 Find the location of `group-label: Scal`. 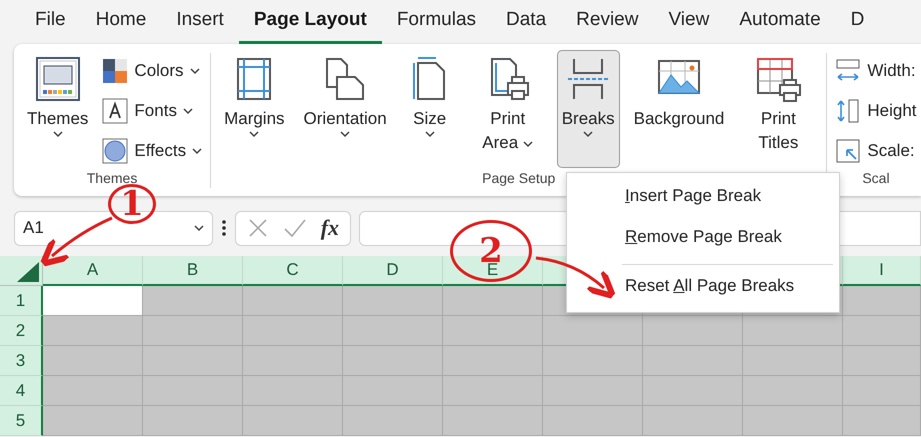

group-label: Scal is located at coordinates (876, 179).